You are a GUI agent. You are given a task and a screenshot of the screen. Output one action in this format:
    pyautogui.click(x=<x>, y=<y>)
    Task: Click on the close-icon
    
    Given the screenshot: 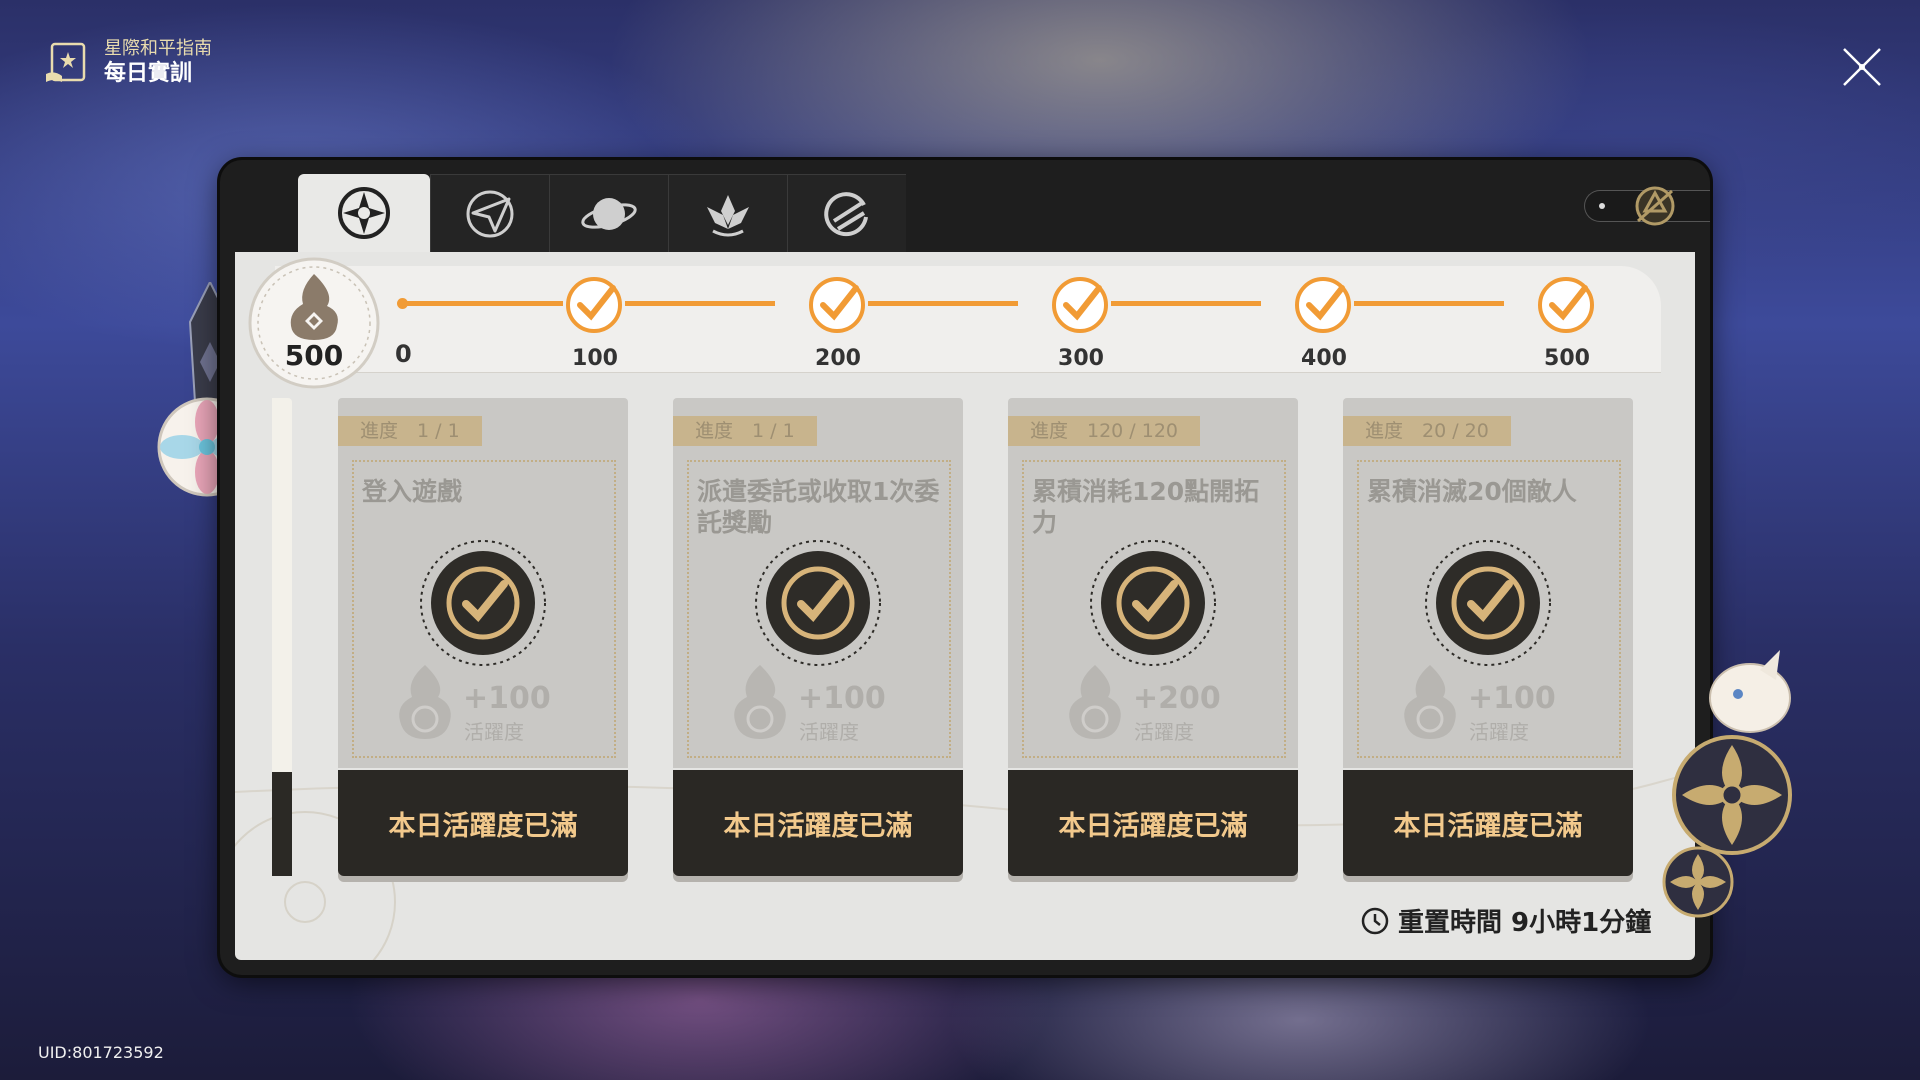 What is the action you would take?
    pyautogui.click(x=1862, y=67)
    